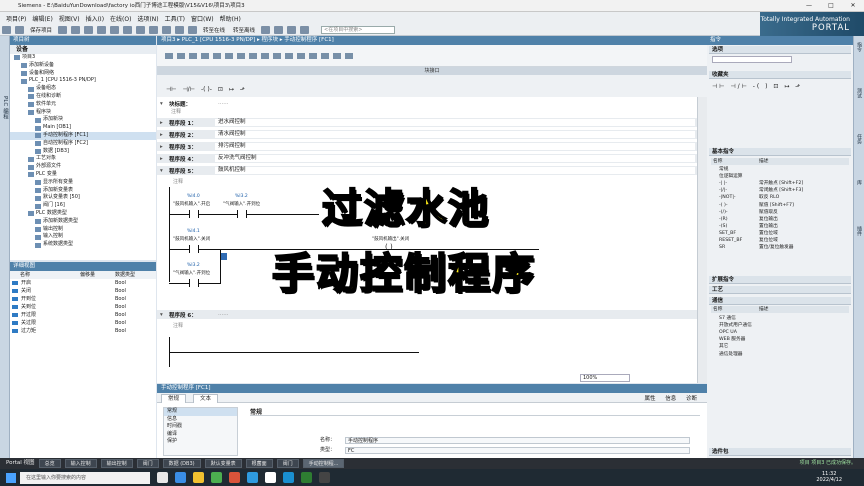 The height and width of the screenshot is (486, 864). Describe the element at coordinates (193, 55) in the screenshot. I see `insert-row-icon` at that location.